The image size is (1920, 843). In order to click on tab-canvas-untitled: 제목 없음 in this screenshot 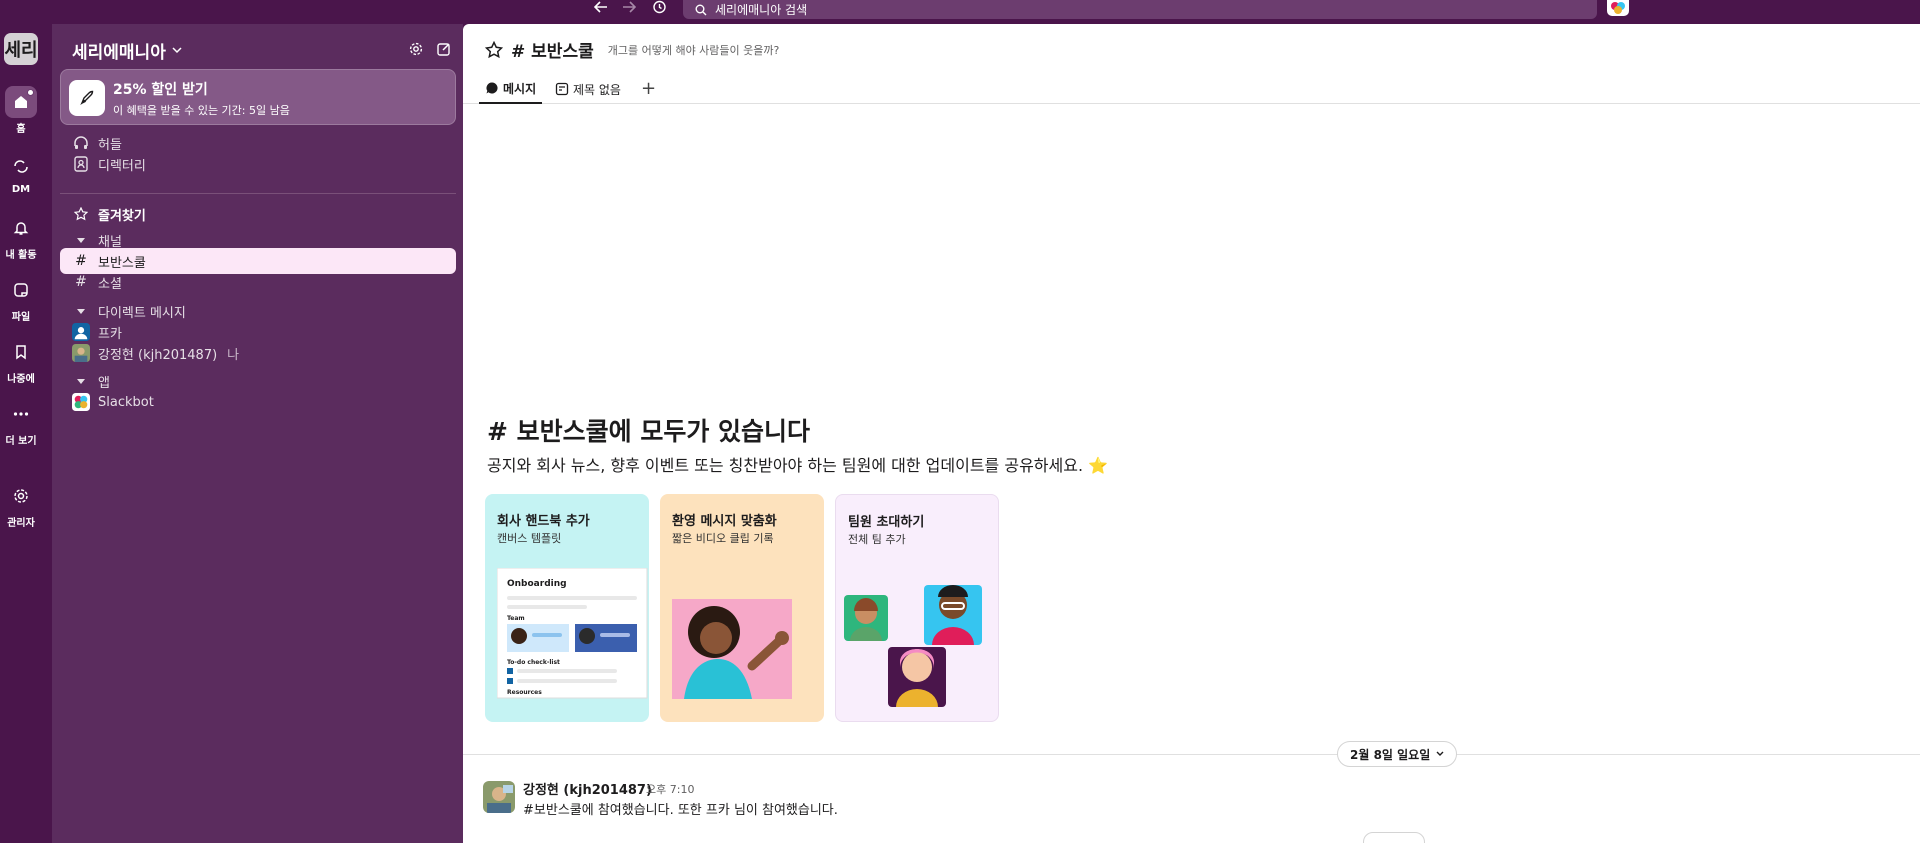, I will do `click(588, 89)`.